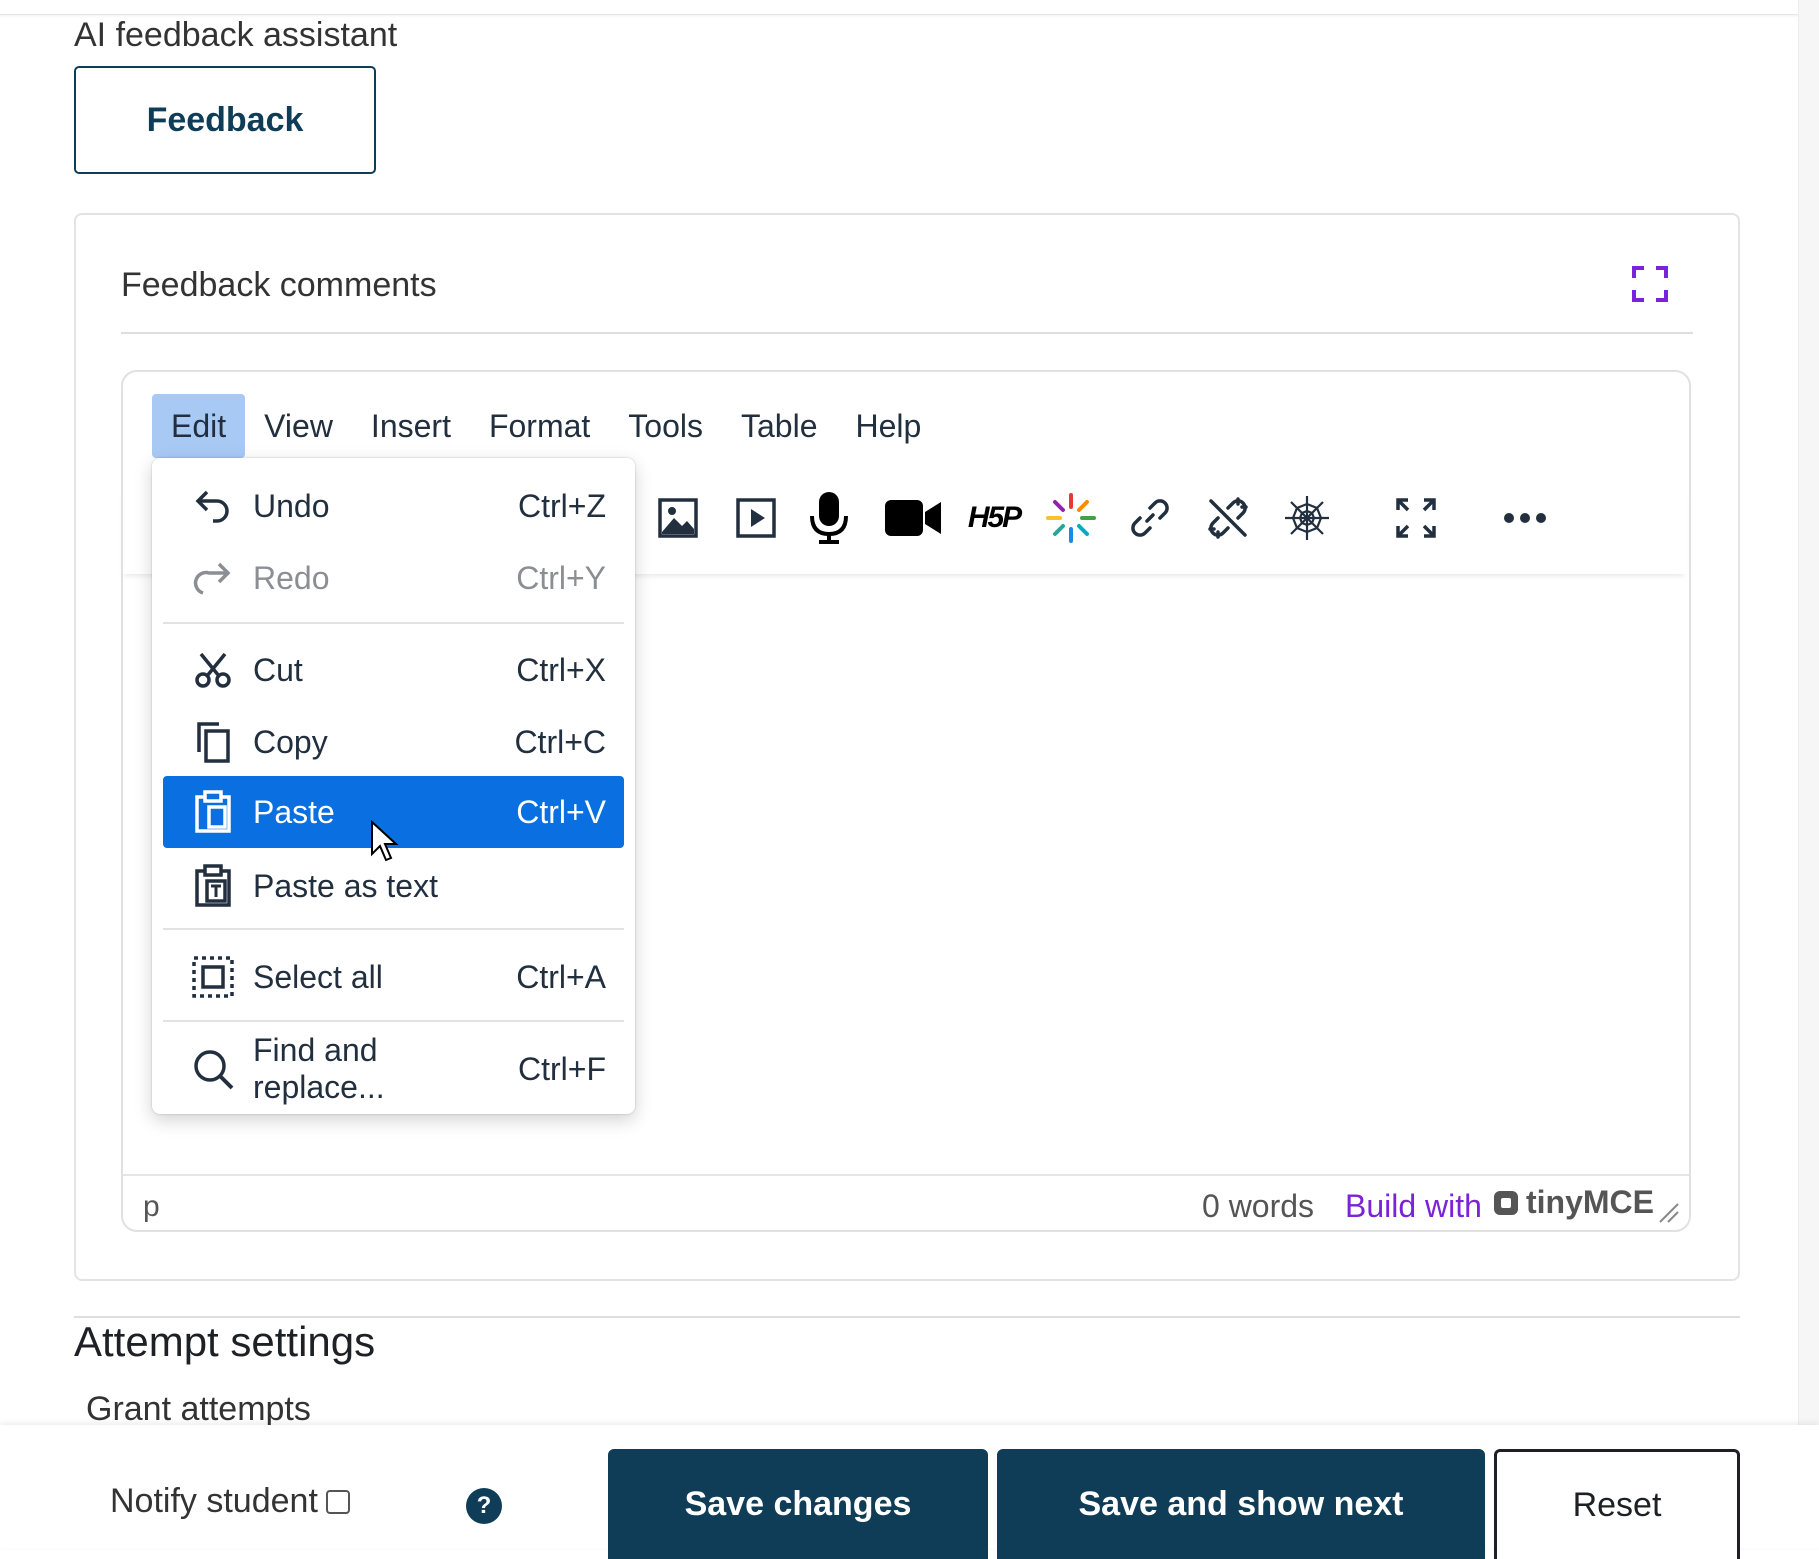  What do you see at coordinates (213, 977) in the screenshot?
I see `select-all-icon` at bounding box center [213, 977].